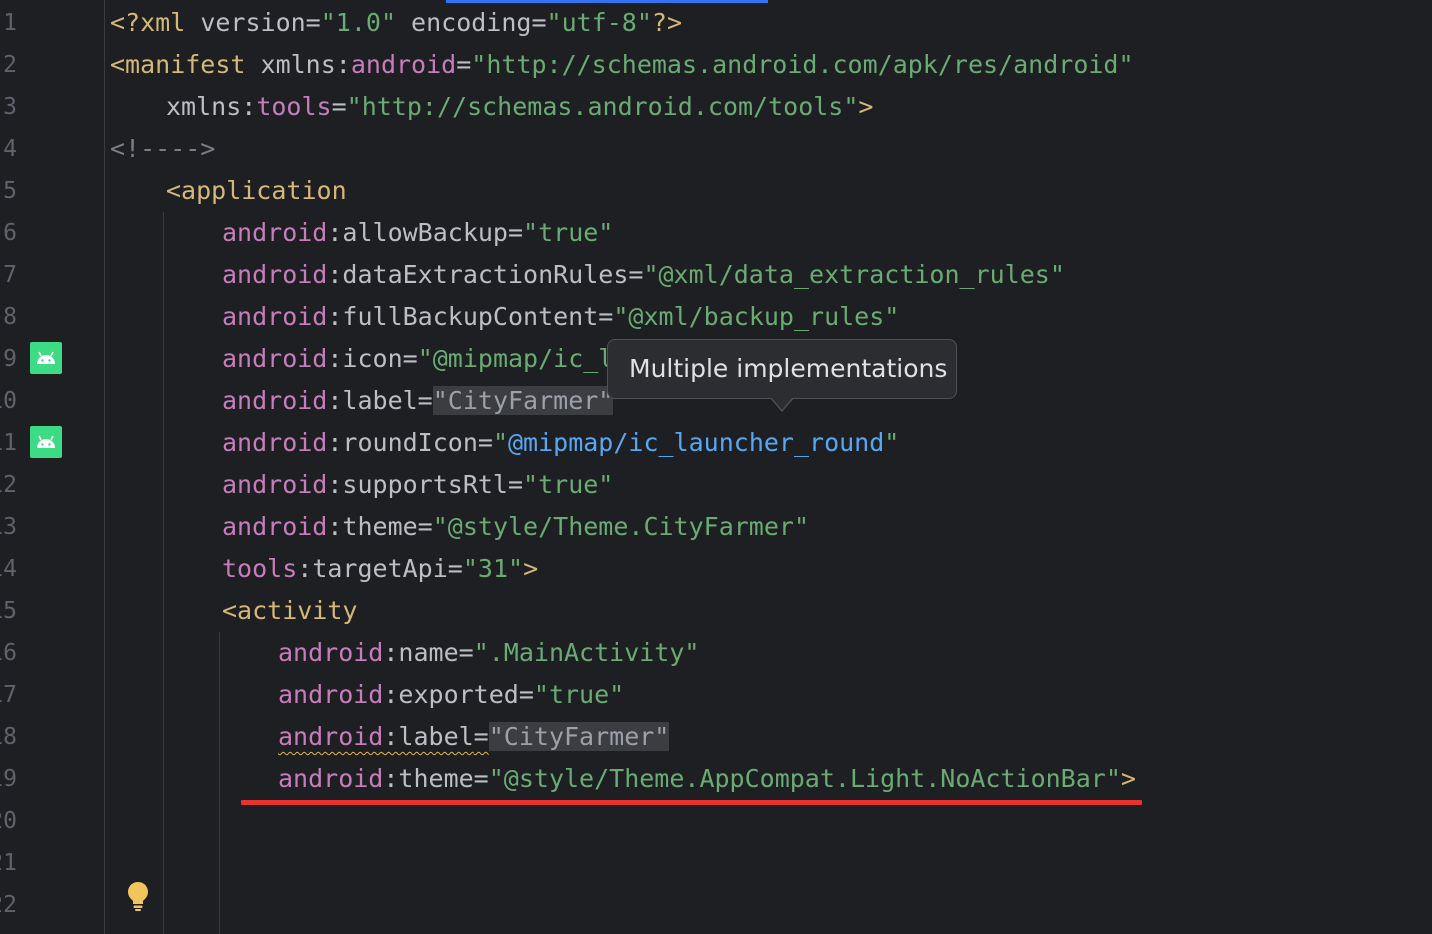 The image size is (1432, 934). Describe the element at coordinates (854, 274) in the screenshot. I see `code-token: "@xml/data_extraction_rules"` at that location.